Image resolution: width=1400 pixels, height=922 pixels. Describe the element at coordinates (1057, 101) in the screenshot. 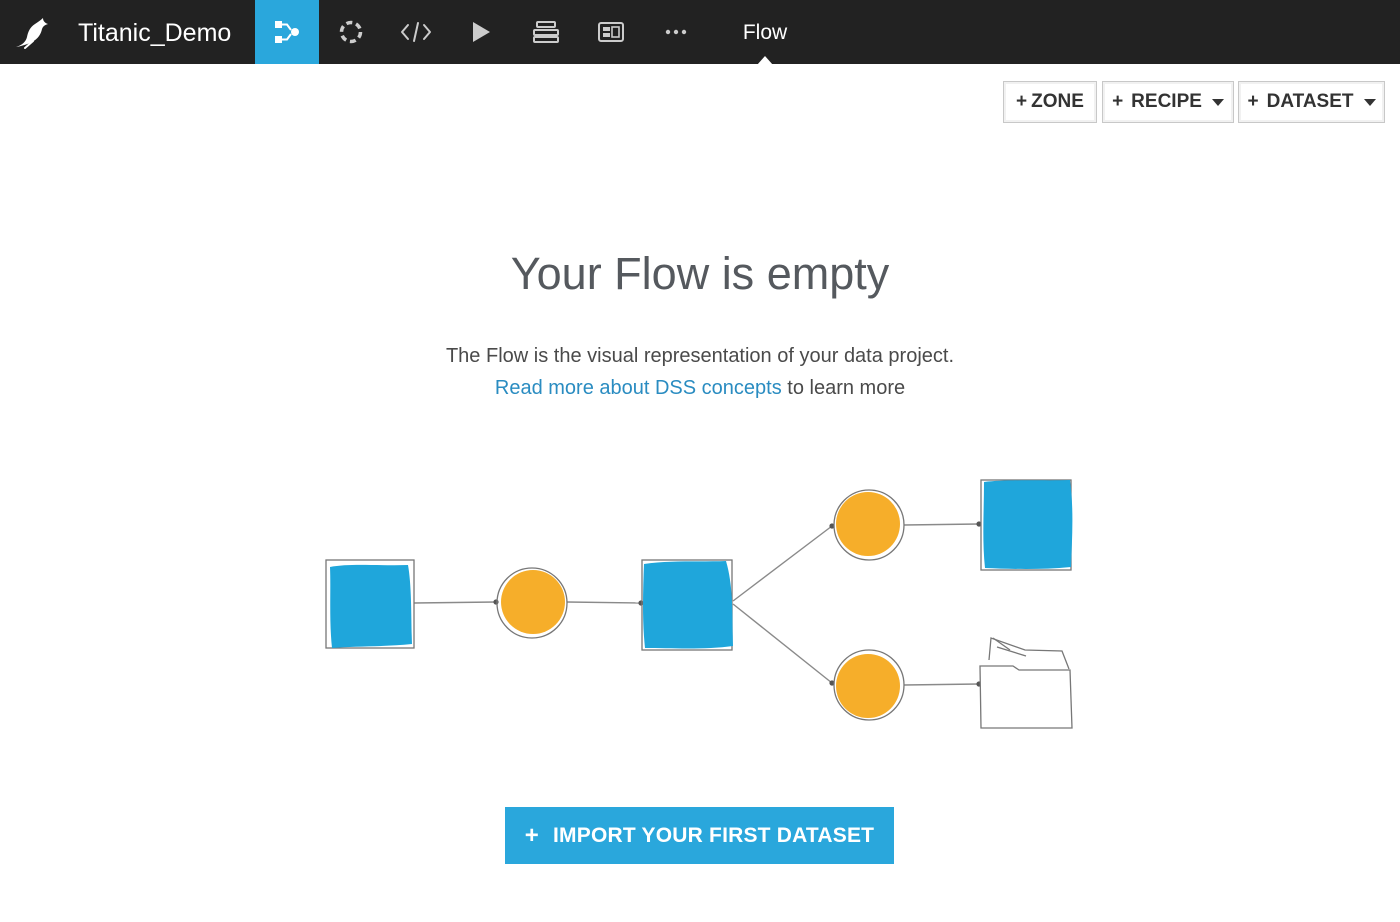

I see `add-zone-label: ZONE` at that location.